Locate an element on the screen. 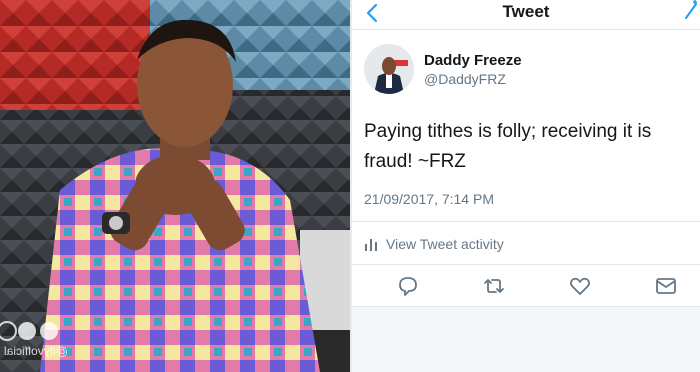 The height and width of the screenshot is (372, 700). view-activity-label: View Tweet activity is located at coordinates (445, 244).